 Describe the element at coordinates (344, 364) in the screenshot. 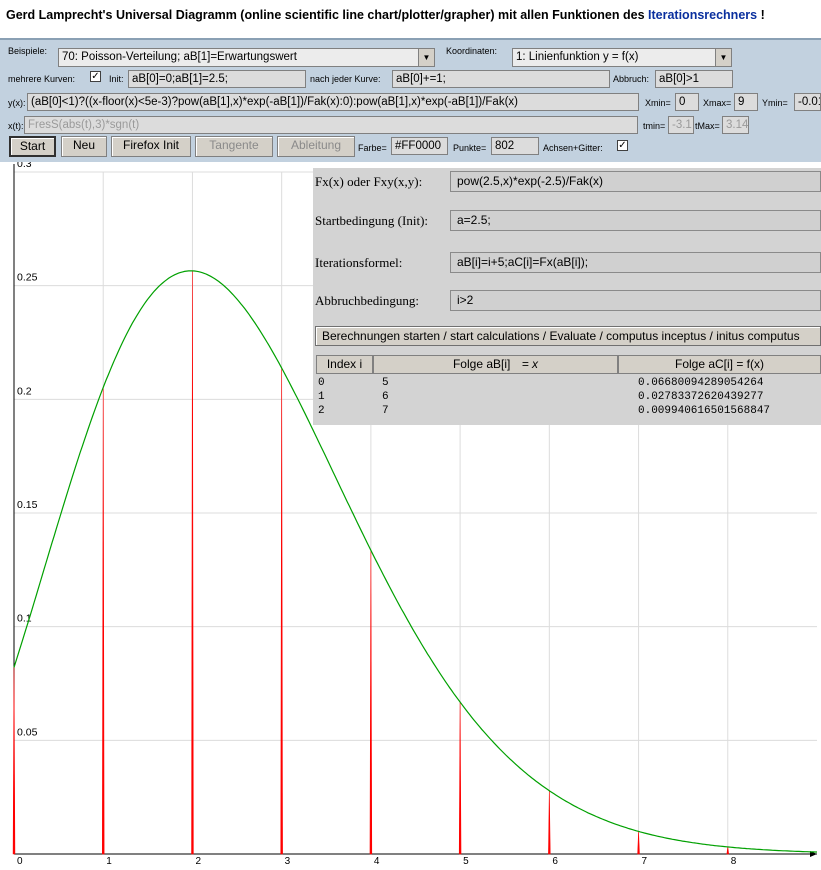

I see `col-index-header: Index i` at that location.